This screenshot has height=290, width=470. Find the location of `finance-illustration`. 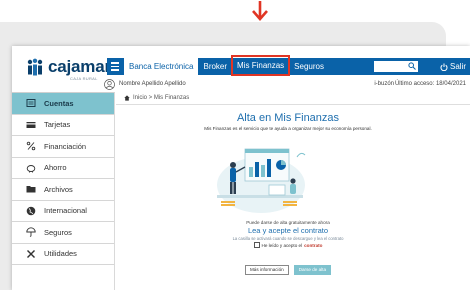

finance-illustration is located at coordinates (261, 180).